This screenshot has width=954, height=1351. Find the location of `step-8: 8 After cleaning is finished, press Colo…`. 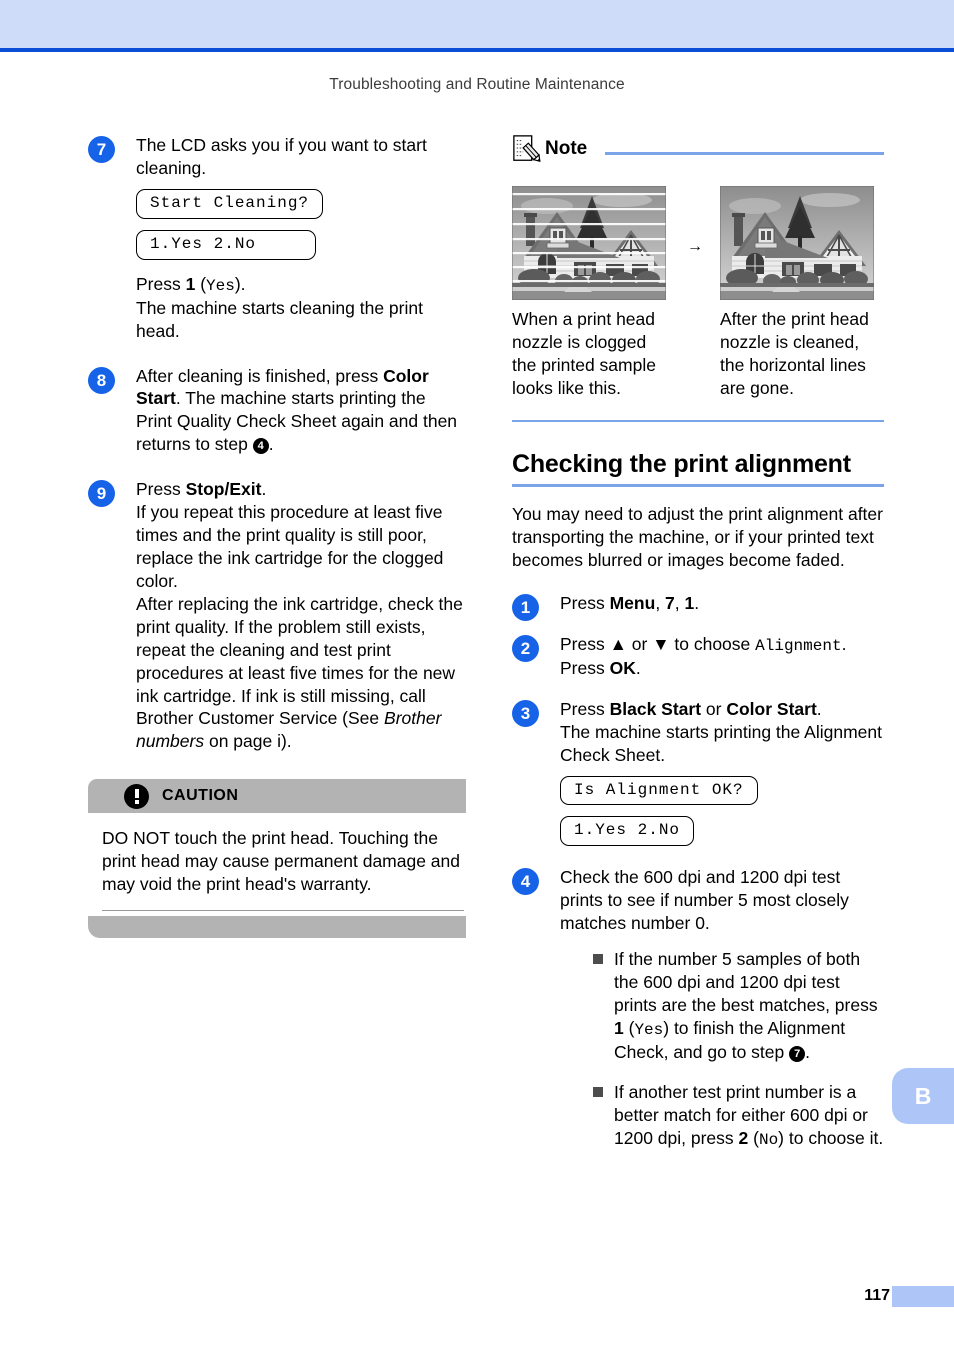

step-8: 8 After cleaning is finished, press Colo… is located at coordinates (277, 411).